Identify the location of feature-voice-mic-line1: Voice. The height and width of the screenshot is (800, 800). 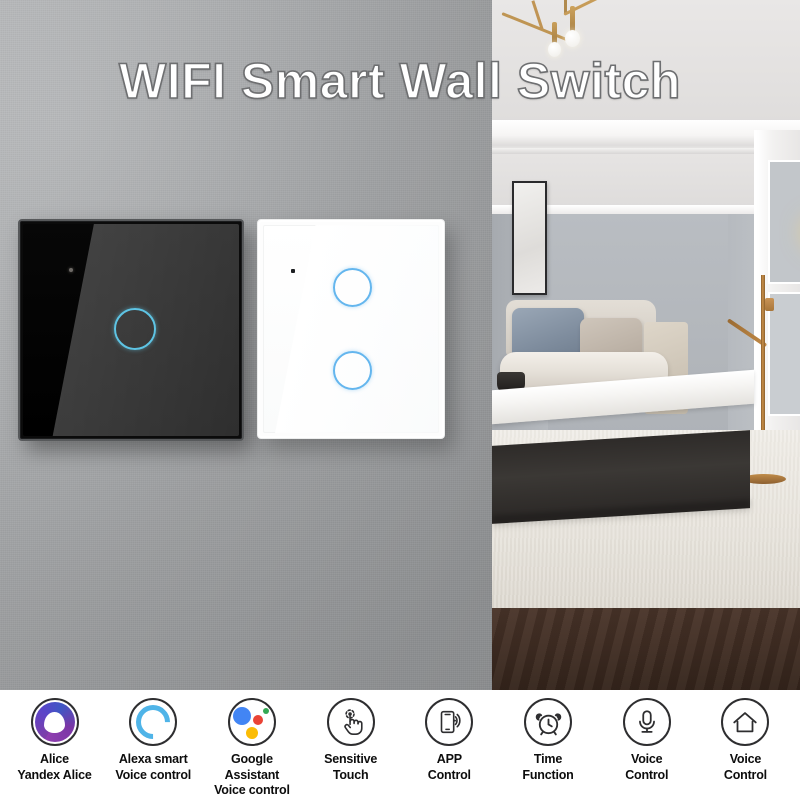
(646, 759).